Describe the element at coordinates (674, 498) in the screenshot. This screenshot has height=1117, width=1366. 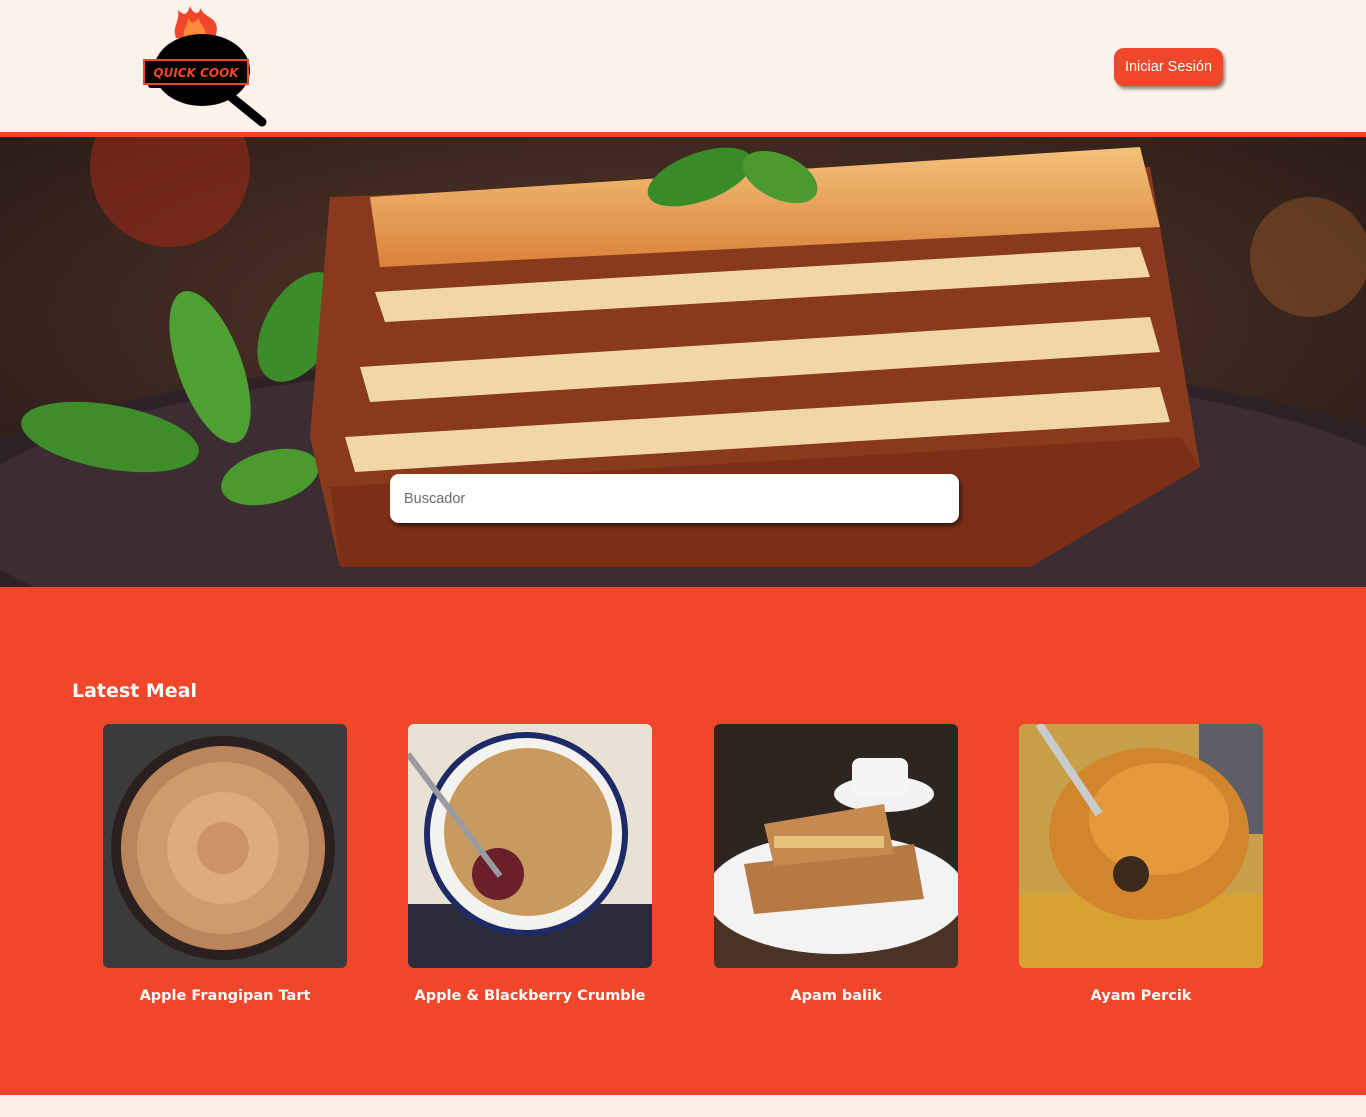
I see `search-input` at that location.